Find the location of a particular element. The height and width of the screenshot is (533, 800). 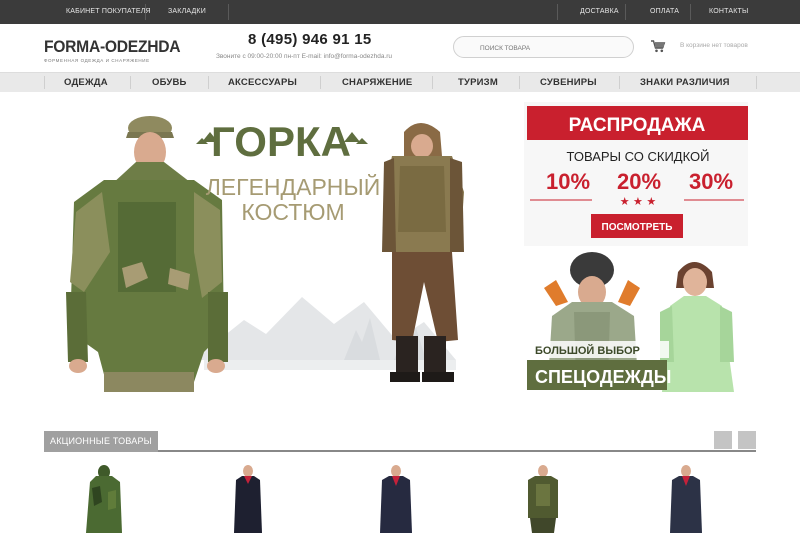

soldier-left-image is located at coordinates (147, 254).